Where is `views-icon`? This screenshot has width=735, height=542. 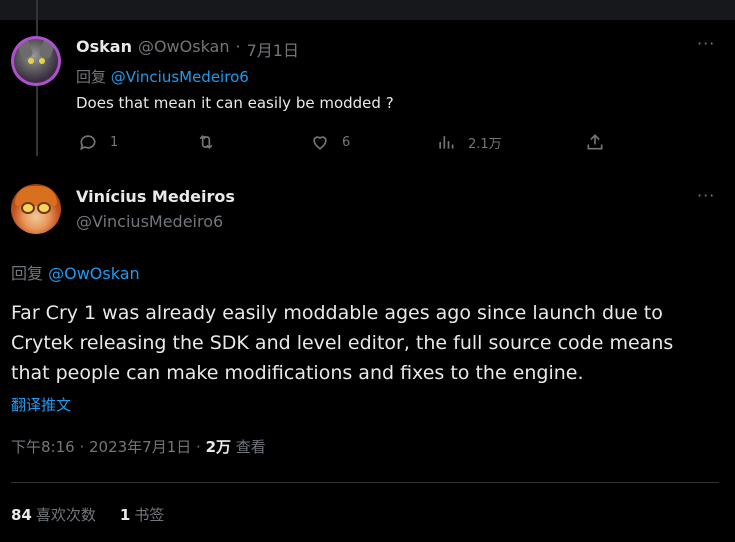 views-icon is located at coordinates (446, 142).